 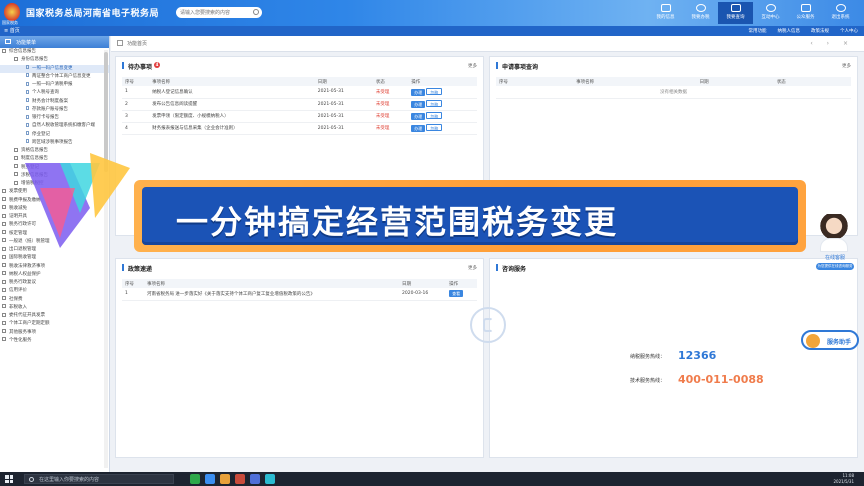 I want to click on todo-count-badge: 4, so click(x=157, y=65).